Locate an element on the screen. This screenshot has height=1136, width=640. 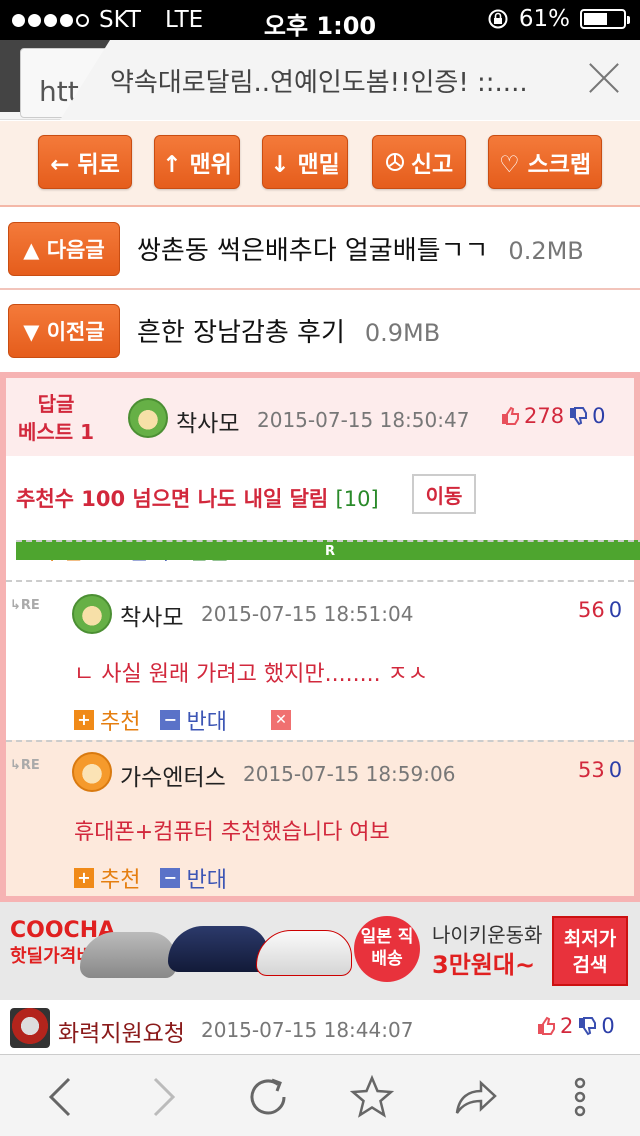
vote-counts: 56 0 is located at coordinates (600, 610).